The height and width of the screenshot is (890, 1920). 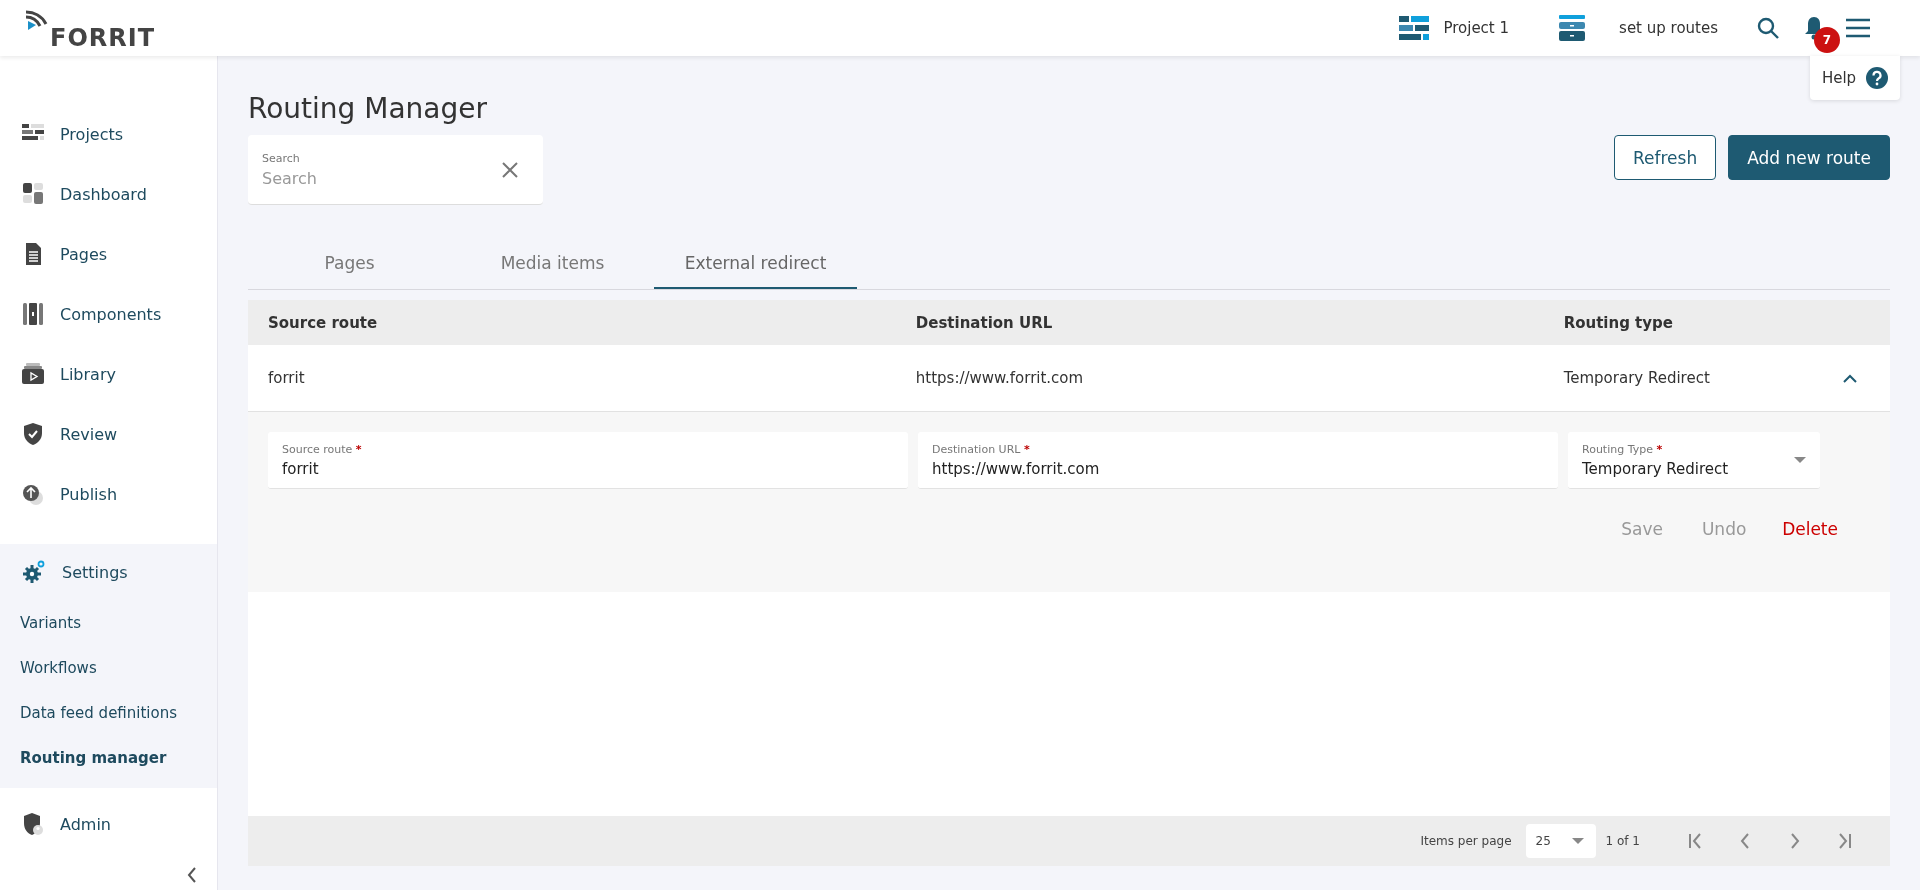 I want to click on project-name: Project 1, so click(x=1476, y=28).